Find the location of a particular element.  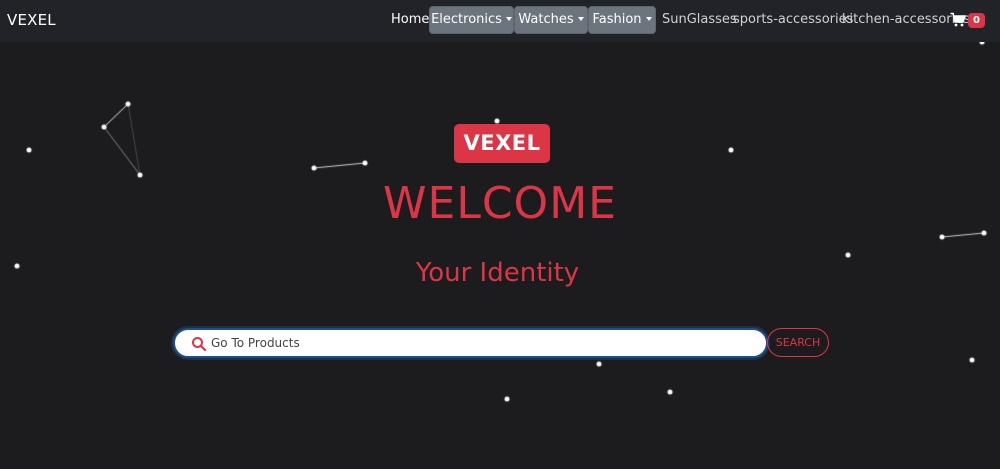

hero-logo-badge: VEXEL is located at coordinates (502, 143).